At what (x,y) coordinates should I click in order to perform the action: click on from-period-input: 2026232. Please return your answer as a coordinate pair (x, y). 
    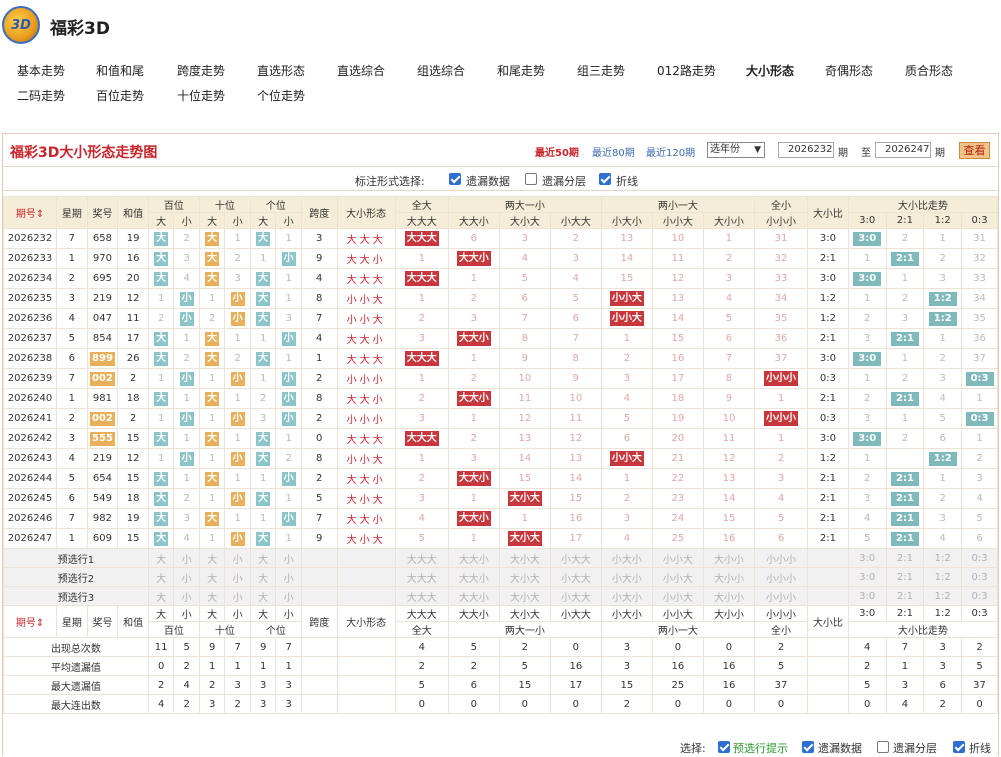
    Looking at the image, I should click on (806, 150).